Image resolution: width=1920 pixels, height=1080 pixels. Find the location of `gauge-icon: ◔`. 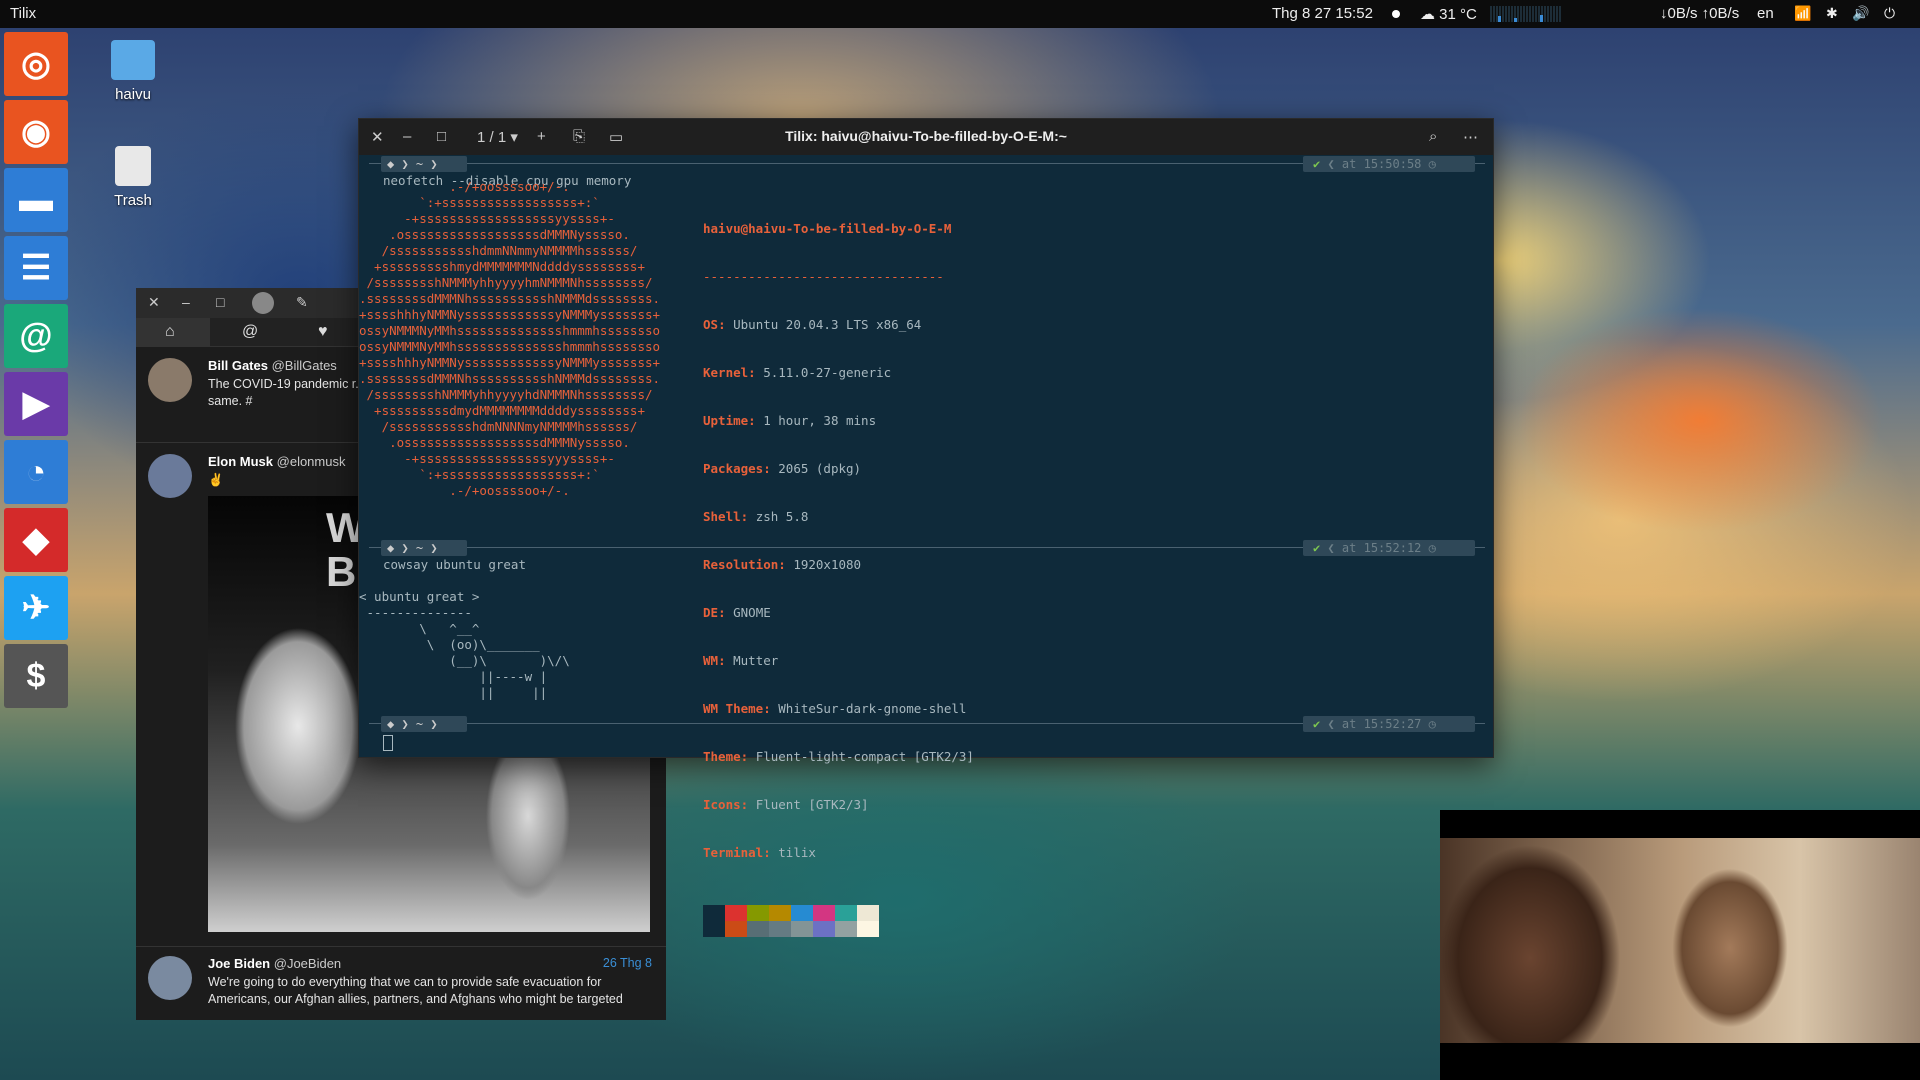

gauge-icon: ◔ is located at coordinates (36, 472).